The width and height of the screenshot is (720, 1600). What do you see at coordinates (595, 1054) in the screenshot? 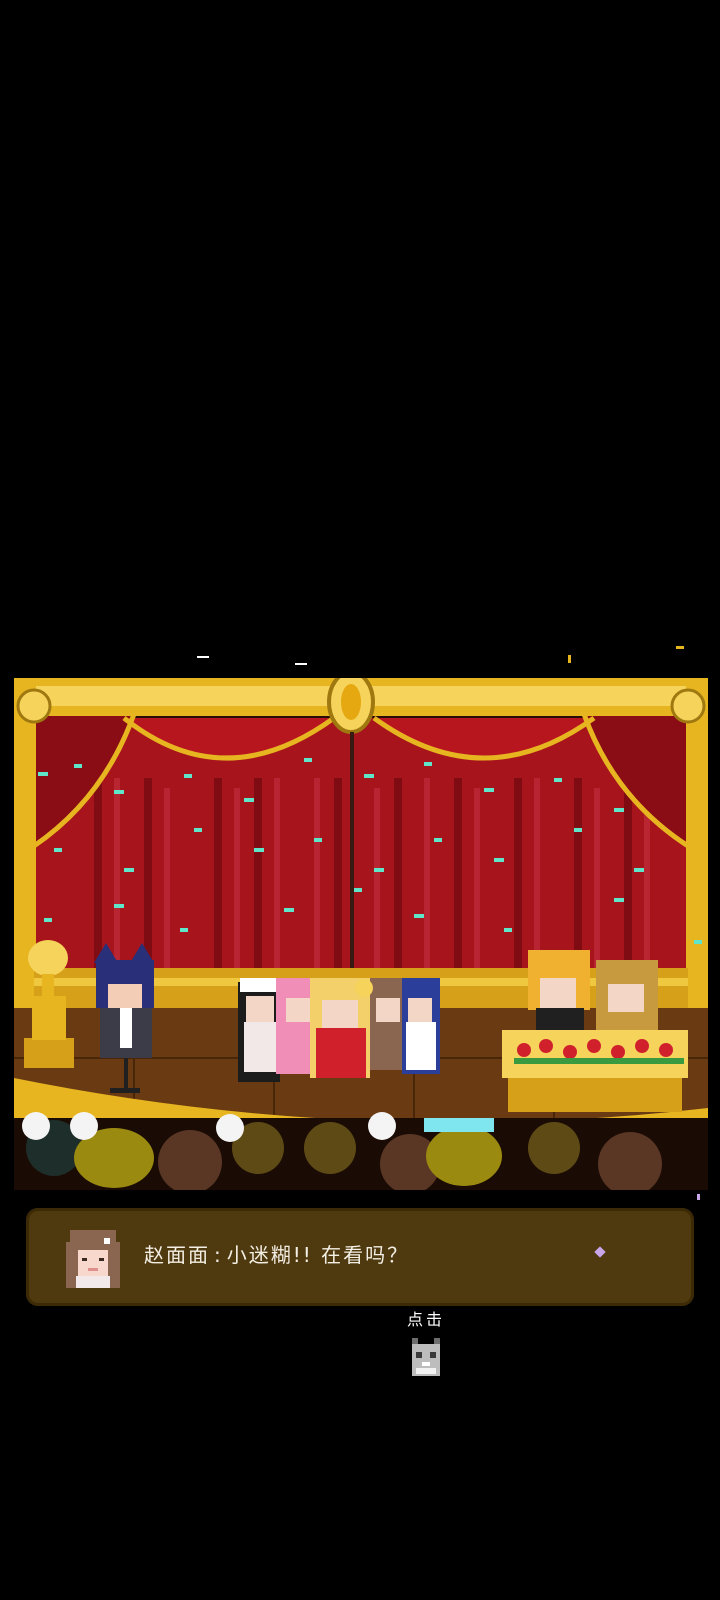
I see `judges-table` at bounding box center [595, 1054].